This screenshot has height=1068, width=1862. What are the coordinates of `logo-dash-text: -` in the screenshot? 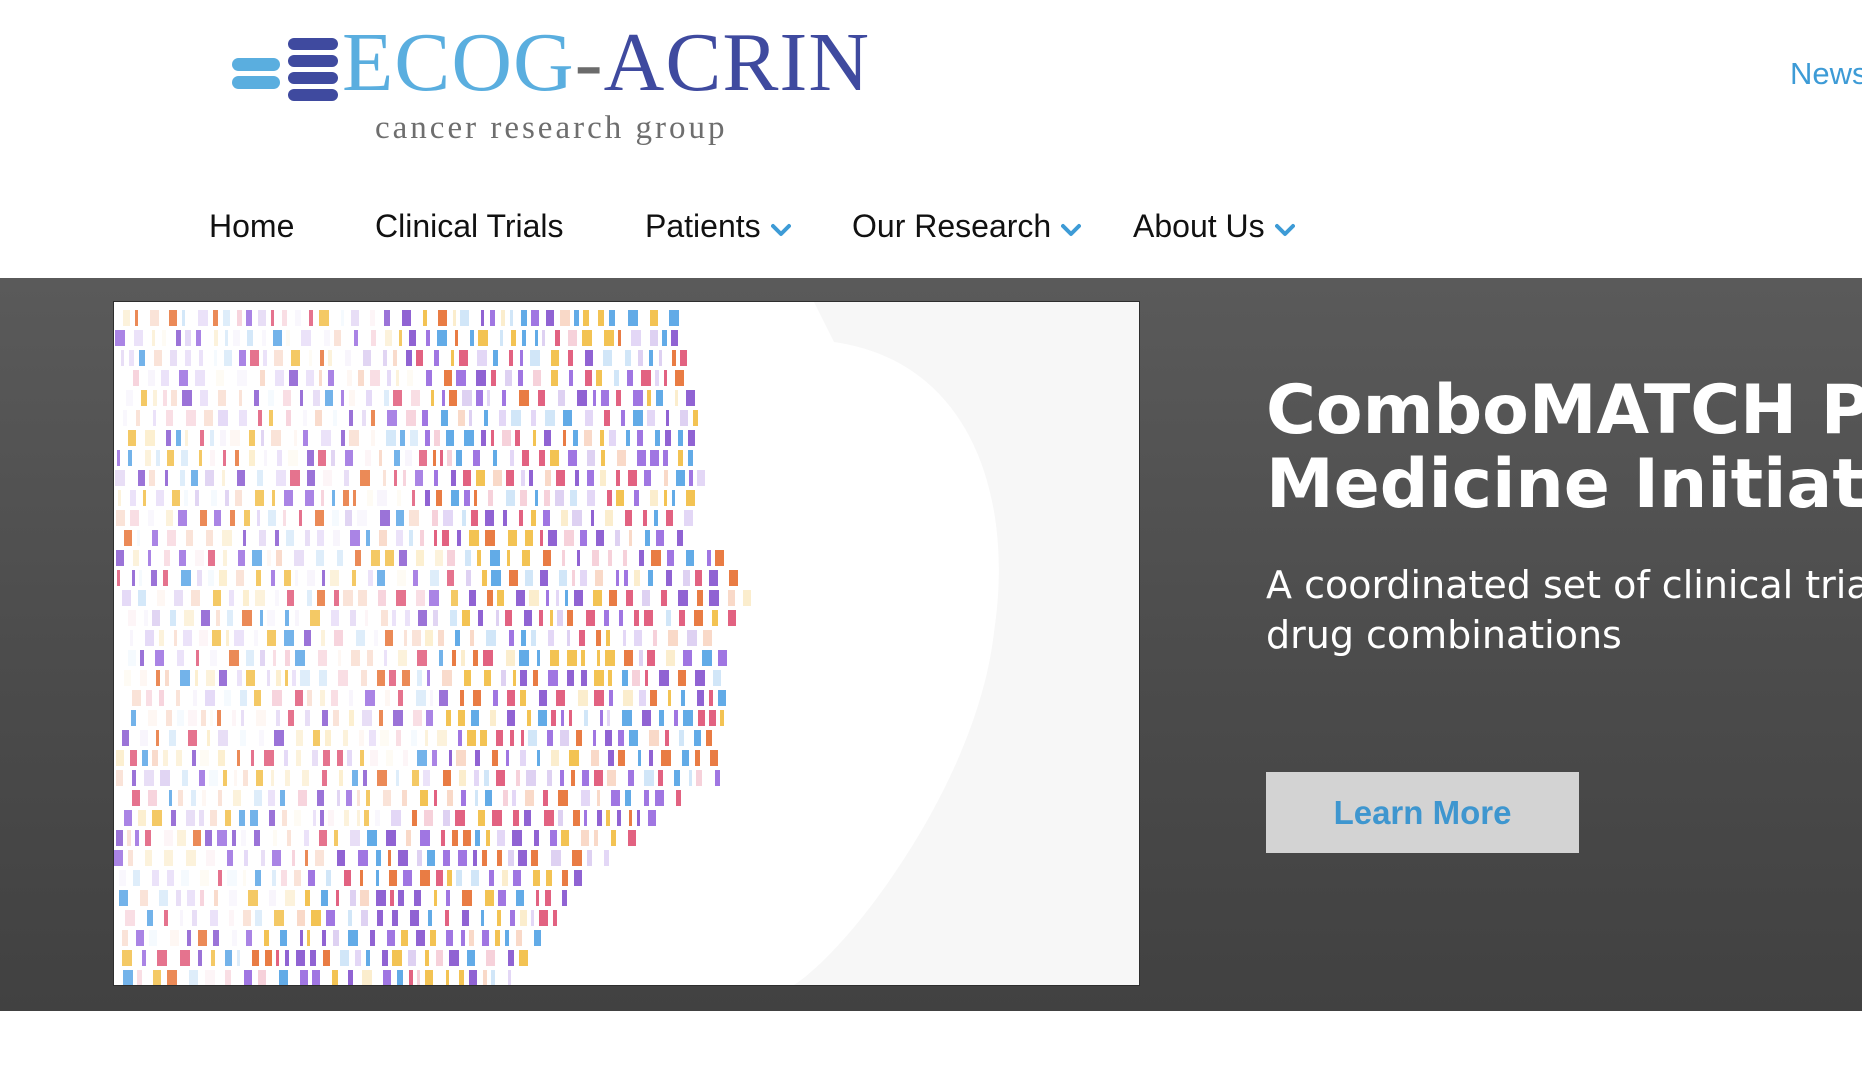 It's located at (589, 62).